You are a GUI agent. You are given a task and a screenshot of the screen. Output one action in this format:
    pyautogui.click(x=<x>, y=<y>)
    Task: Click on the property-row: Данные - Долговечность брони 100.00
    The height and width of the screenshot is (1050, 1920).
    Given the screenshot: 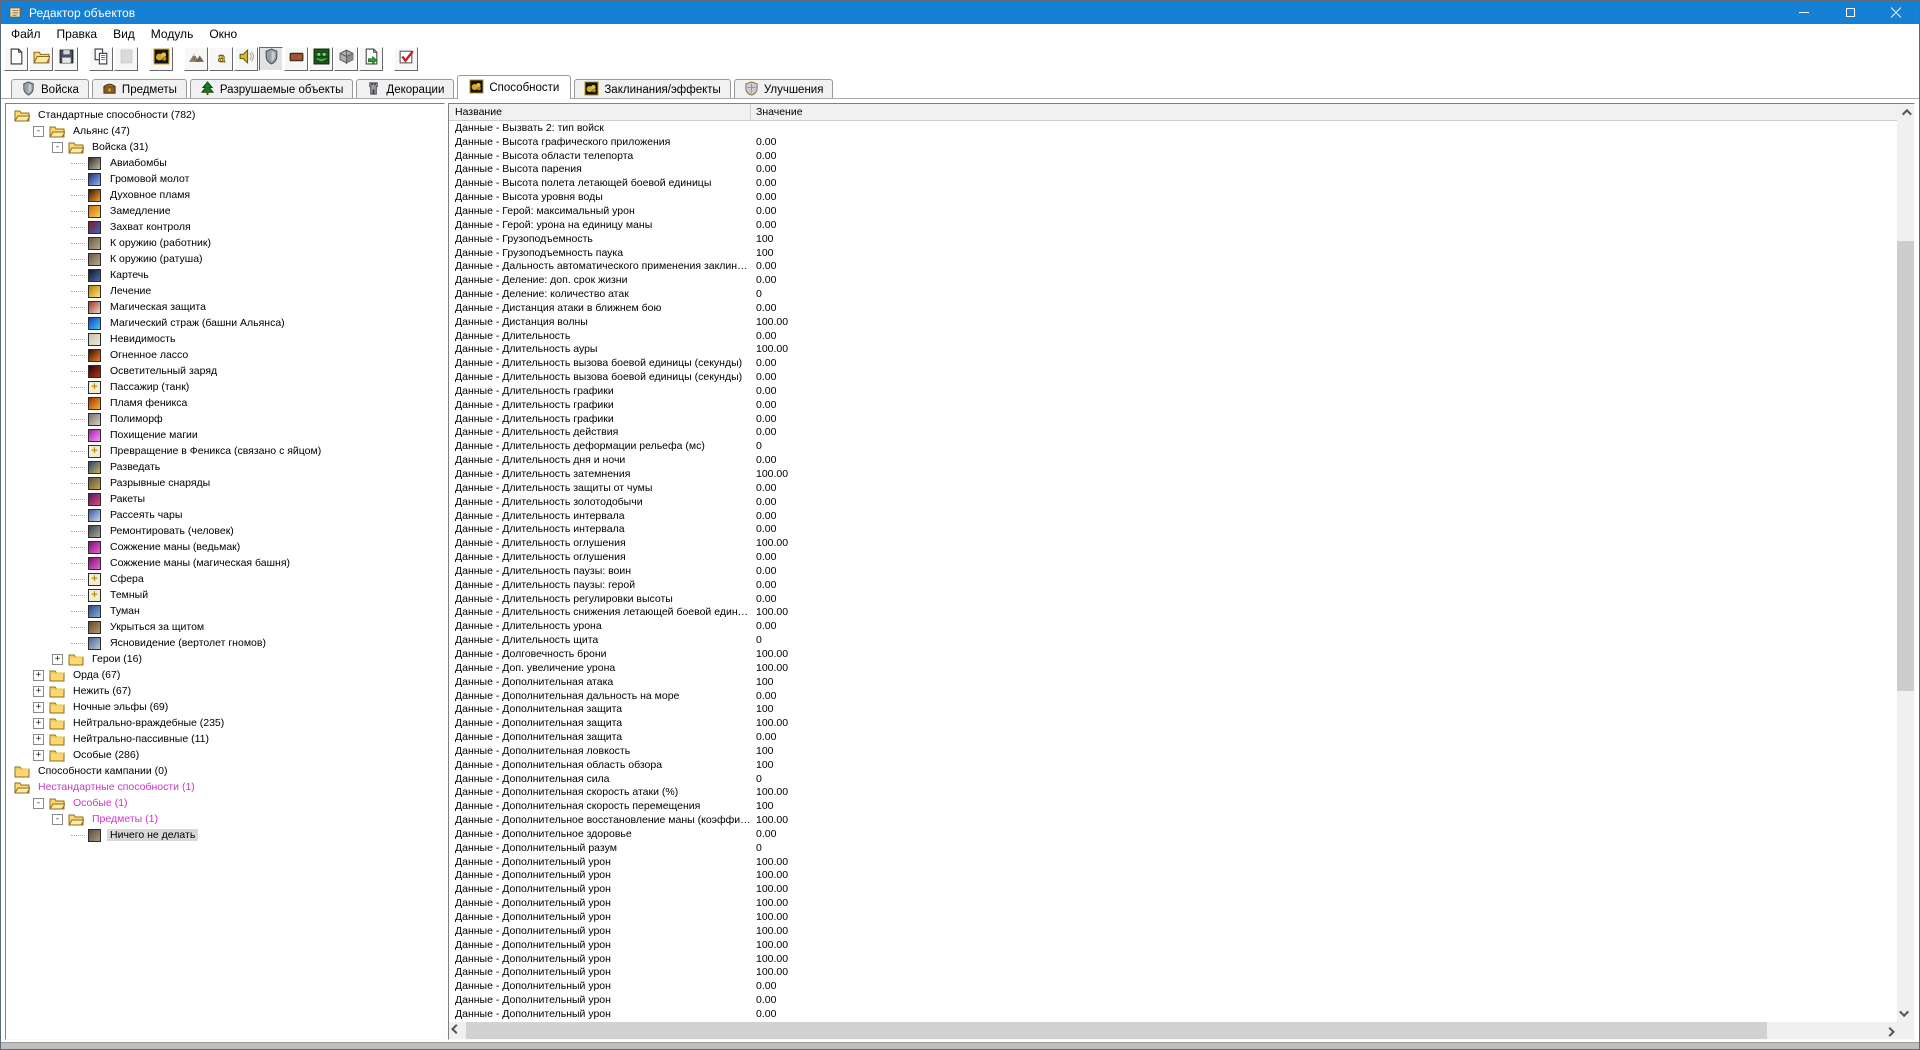 What is the action you would take?
    pyautogui.click(x=1173, y=654)
    